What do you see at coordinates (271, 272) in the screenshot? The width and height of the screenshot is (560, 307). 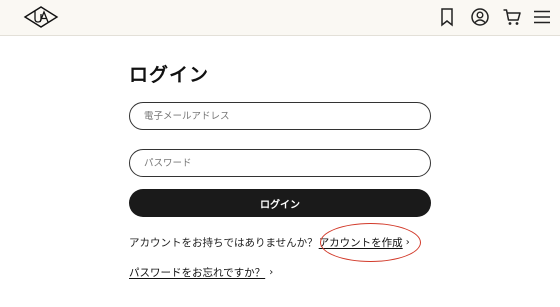 I see `chevron-right-icon: ›` at bounding box center [271, 272].